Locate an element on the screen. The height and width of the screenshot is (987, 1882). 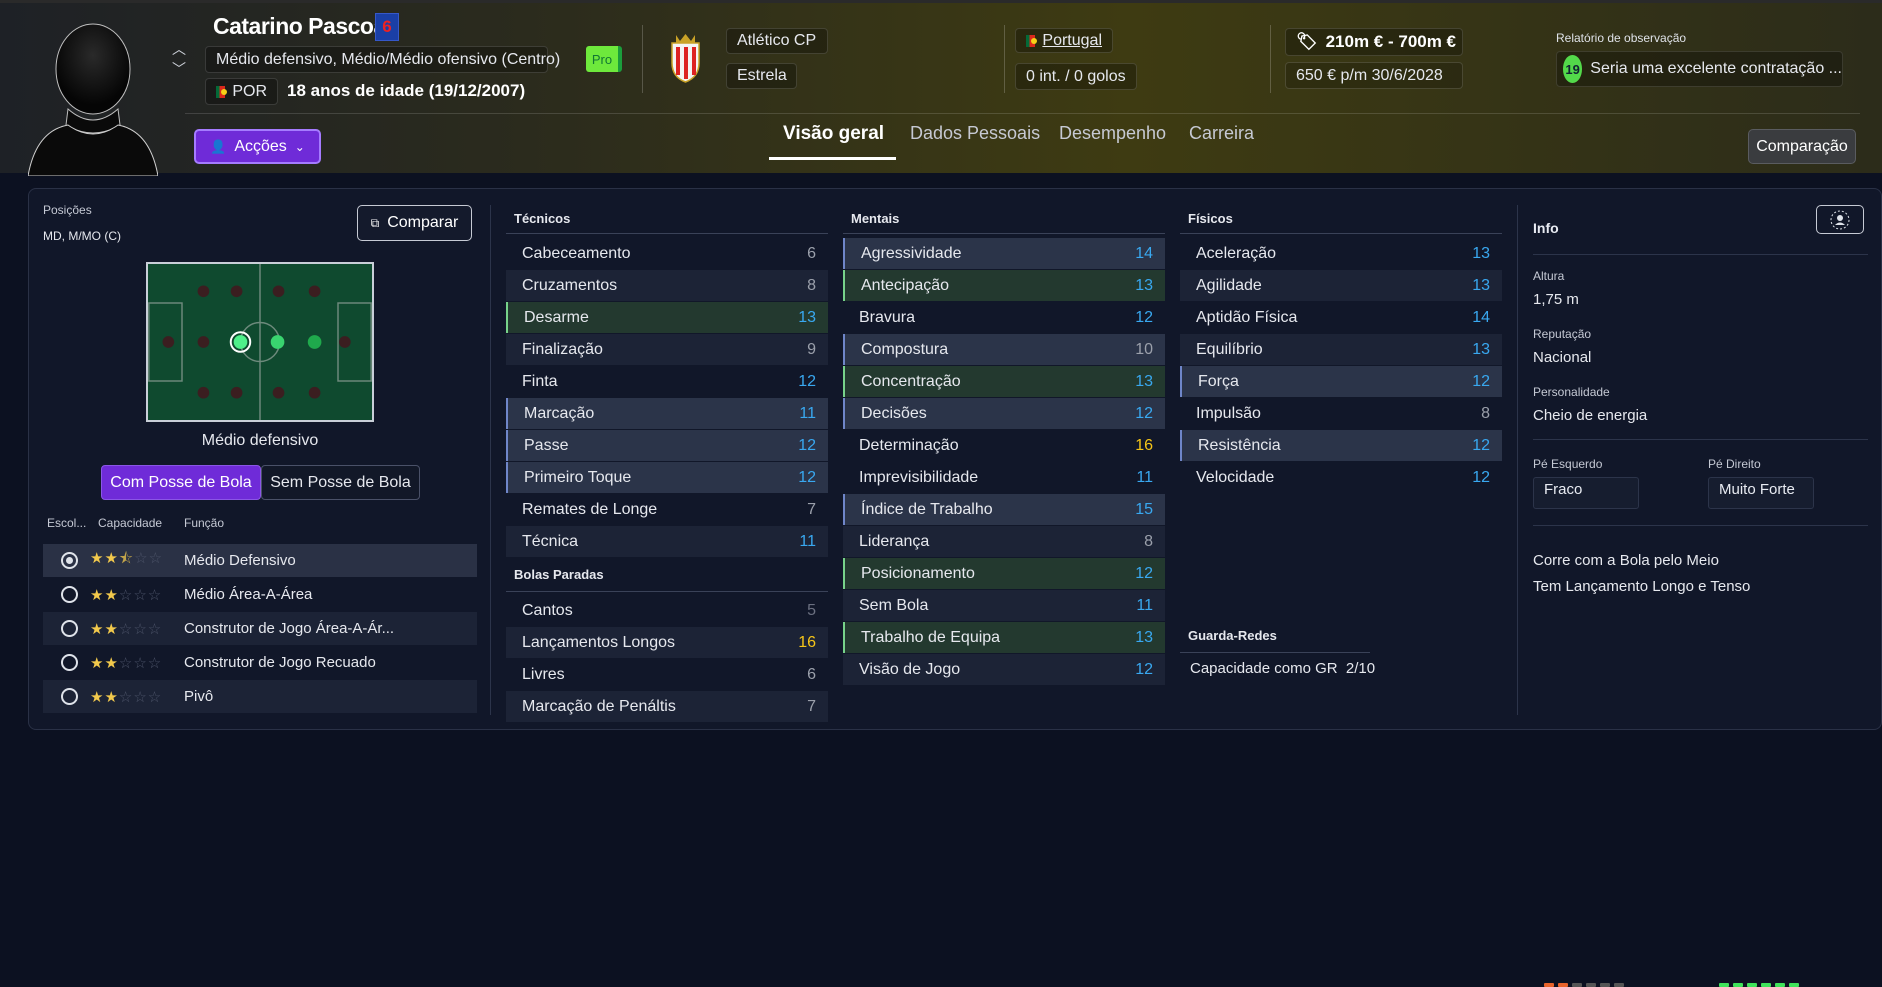
scout-view-button is located at coordinates (1840, 219).